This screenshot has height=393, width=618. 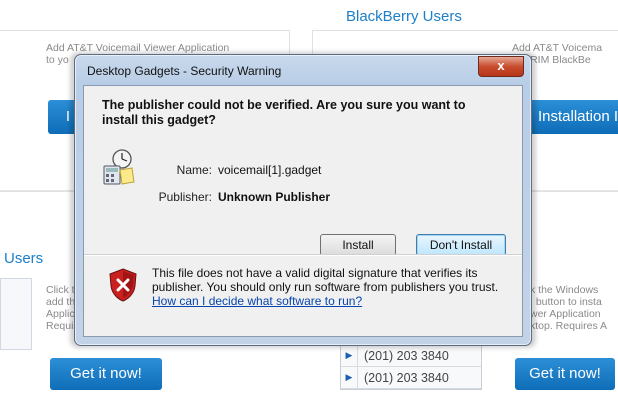 What do you see at coordinates (106, 374) in the screenshot?
I see `get-it-now-left-button: Get it now!` at bounding box center [106, 374].